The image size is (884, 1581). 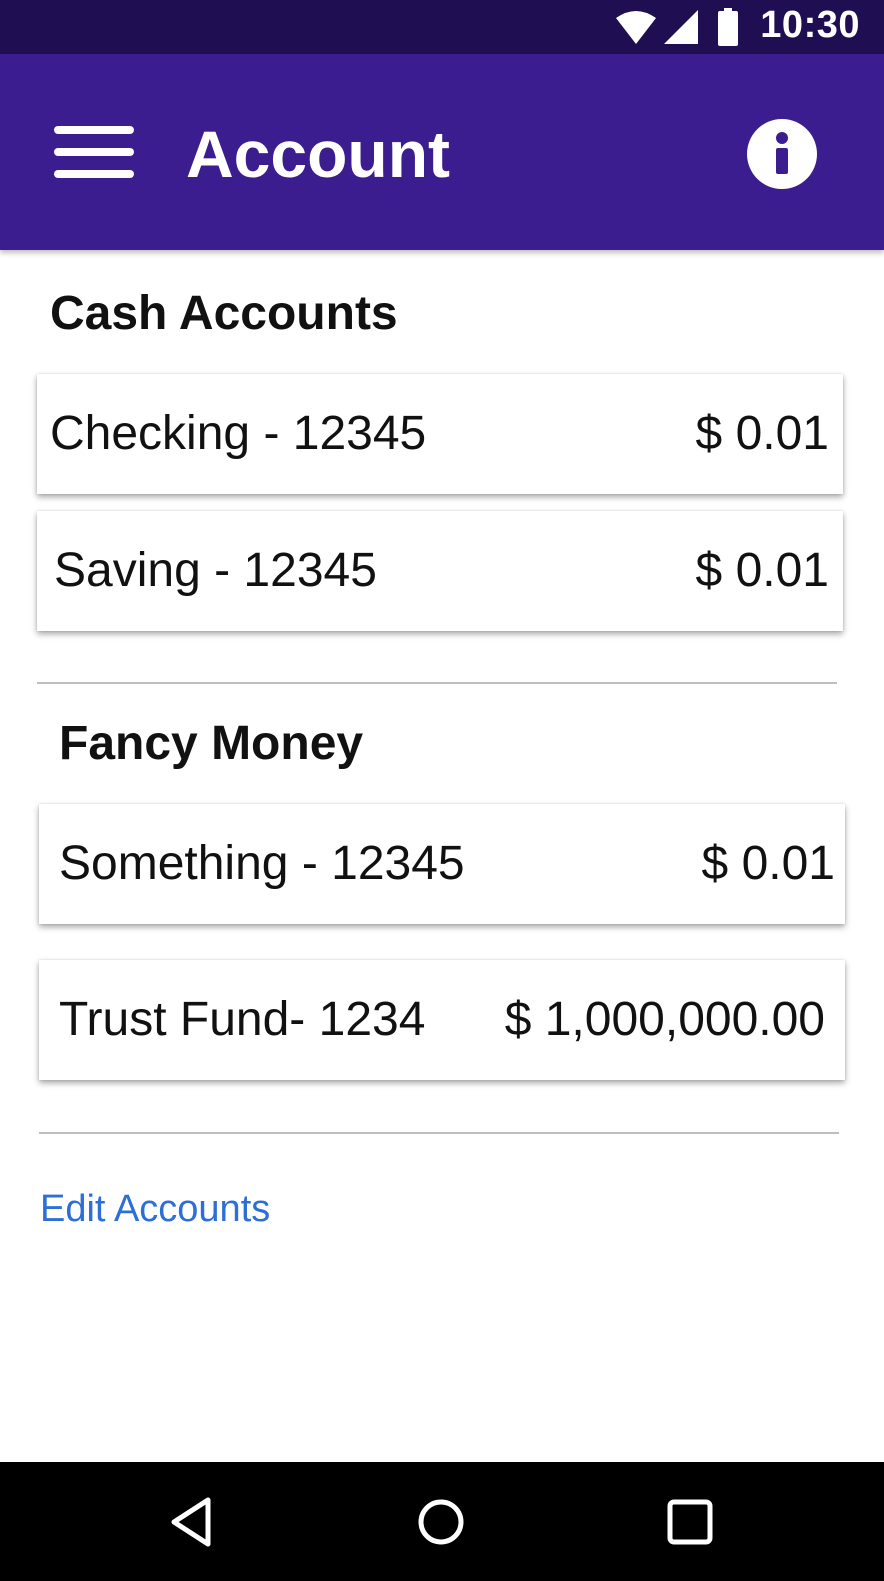 What do you see at coordinates (155, 1209) in the screenshot?
I see `edit-accounts-link: Edit Accounts` at bounding box center [155, 1209].